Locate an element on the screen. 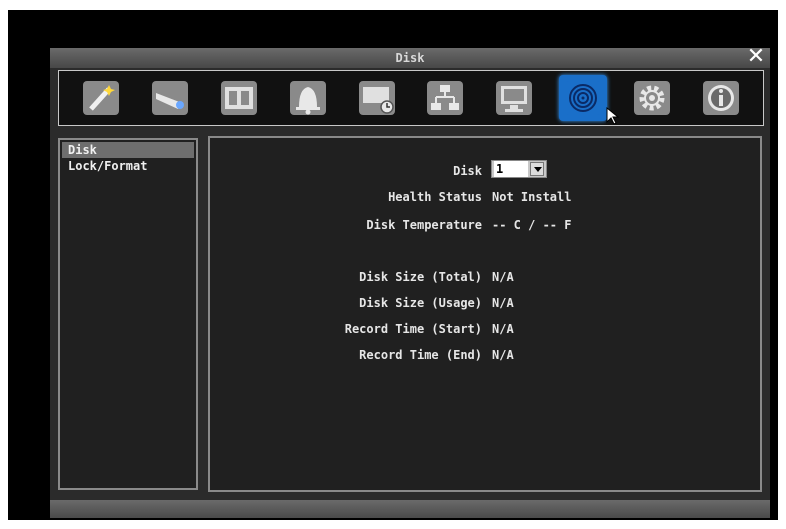 The width and height of the screenshot is (786, 529). sidebar-menu: Disk Lock/Format is located at coordinates (128, 314).